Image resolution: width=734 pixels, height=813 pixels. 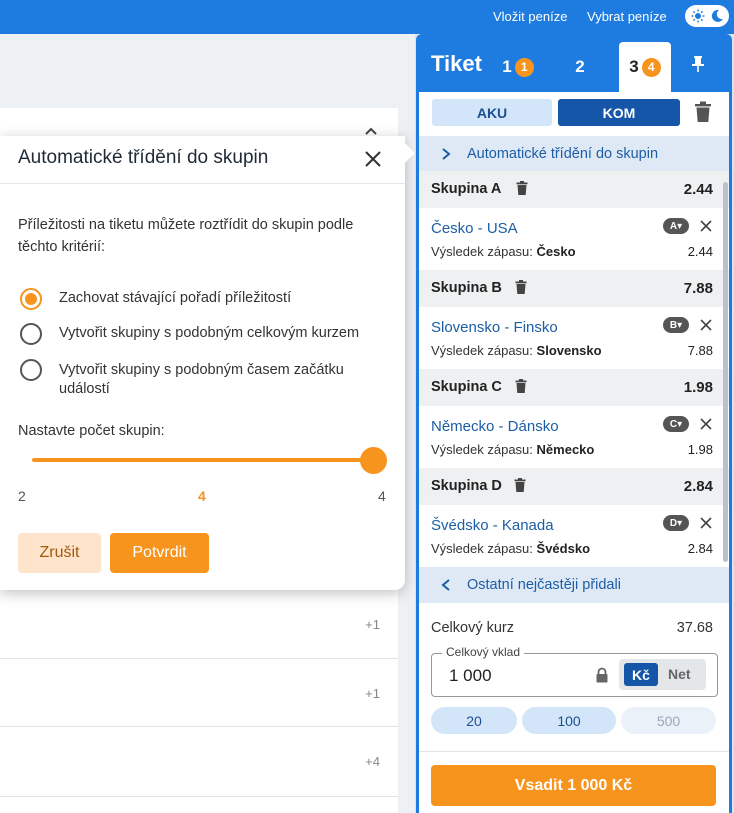 What do you see at coordinates (627, 16) in the screenshot?
I see `withdraw-link: Vybrat peníze` at bounding box center [627, 16].